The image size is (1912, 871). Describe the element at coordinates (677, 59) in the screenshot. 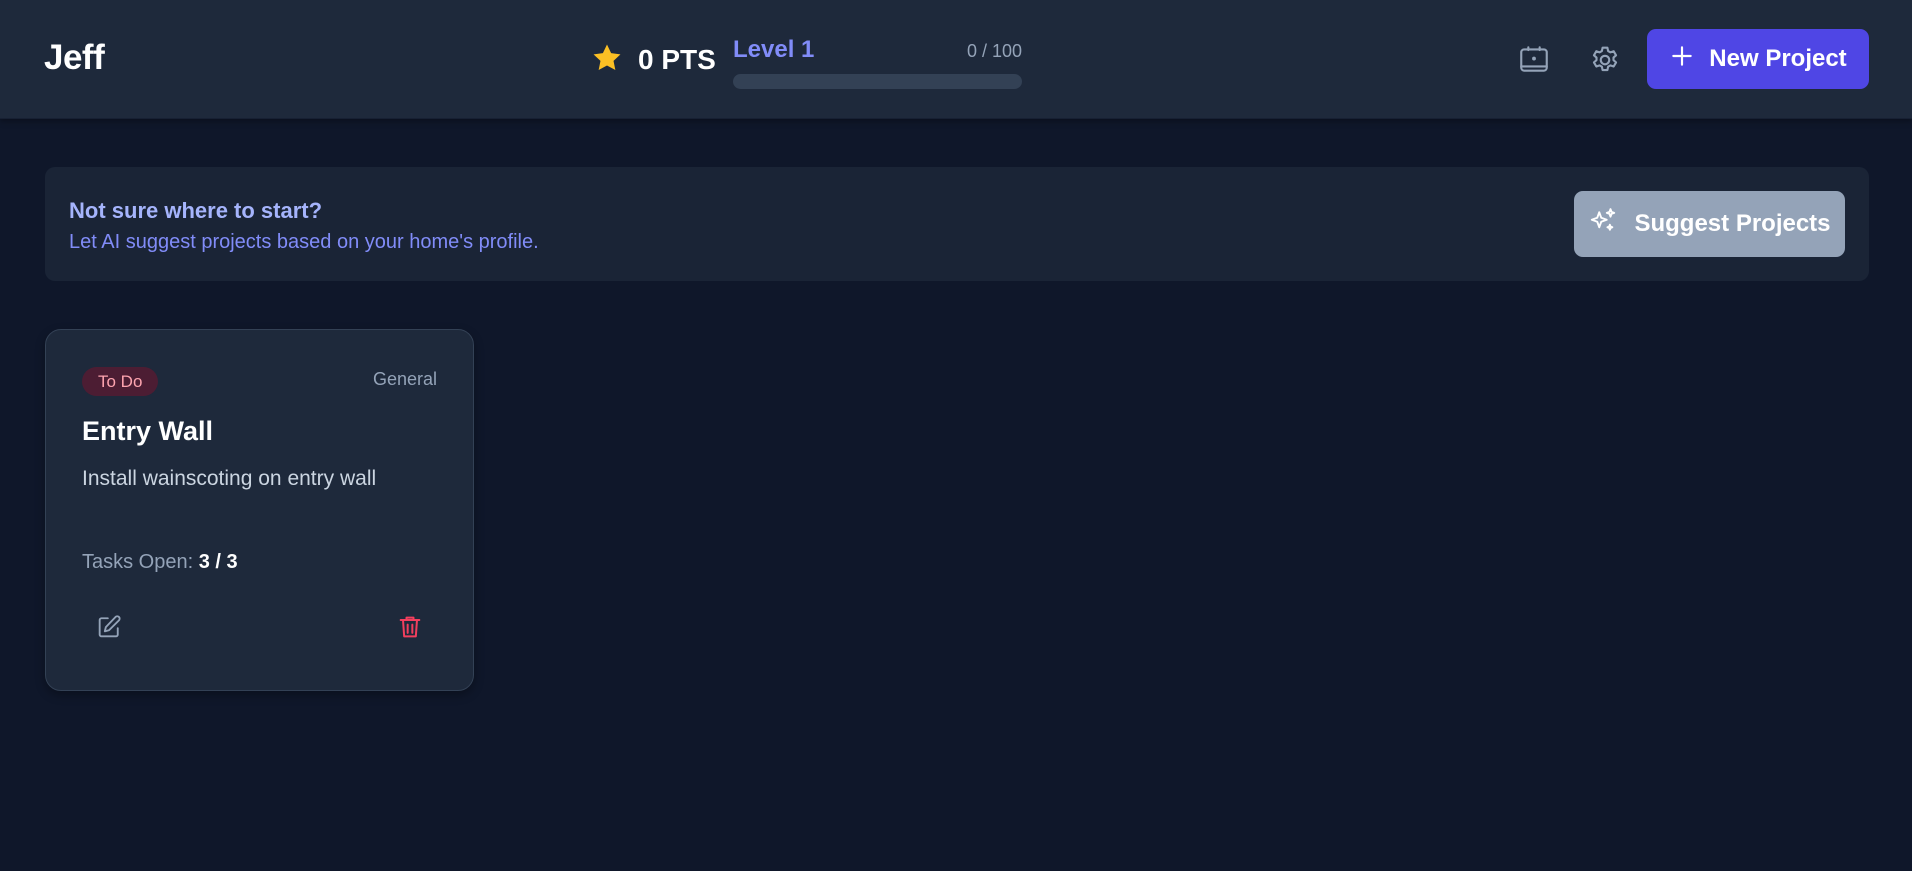

I see `points-label: 0 PTS` at that location.